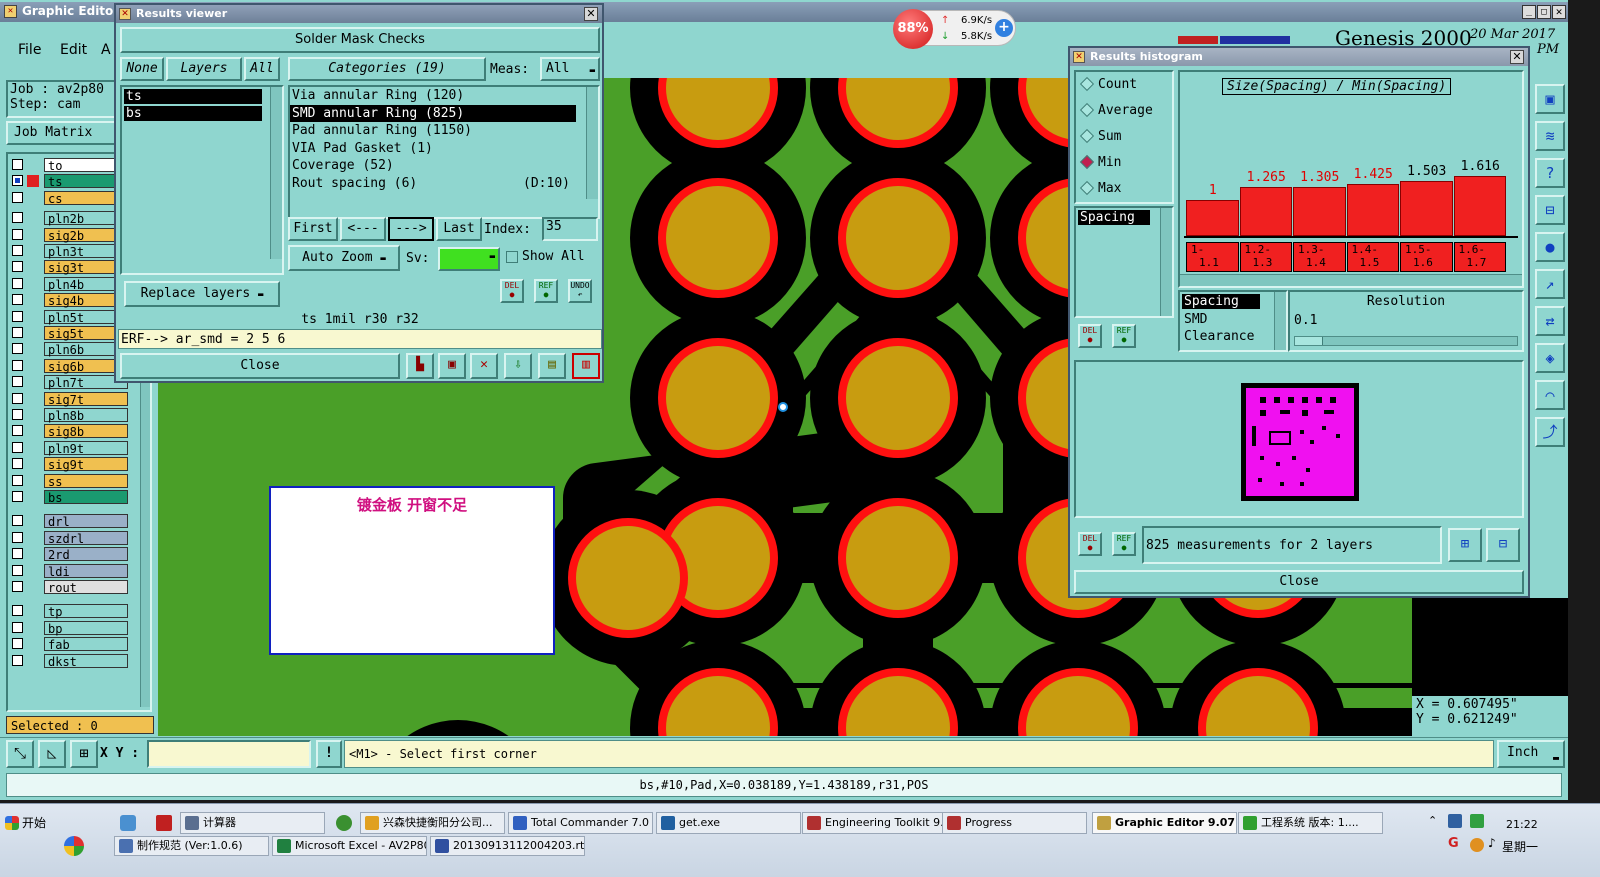 The image size is (1600, 877). What do you see at coordinates (69, 366) in the screenshot?
I see `layer-row: sig6b` at bounding box center [69, 366].